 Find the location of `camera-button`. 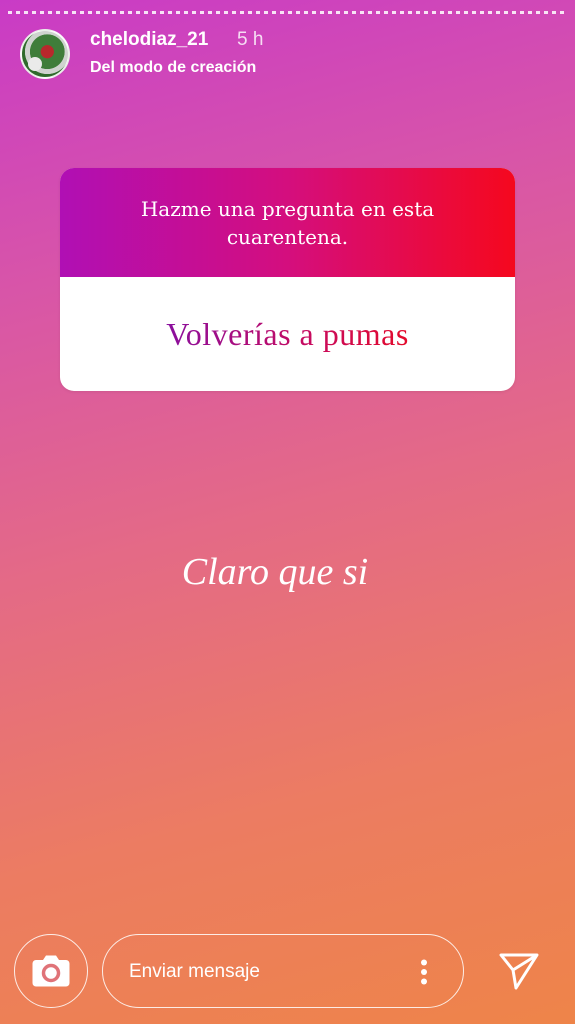

camera-button is located at coordinates (51, 971).